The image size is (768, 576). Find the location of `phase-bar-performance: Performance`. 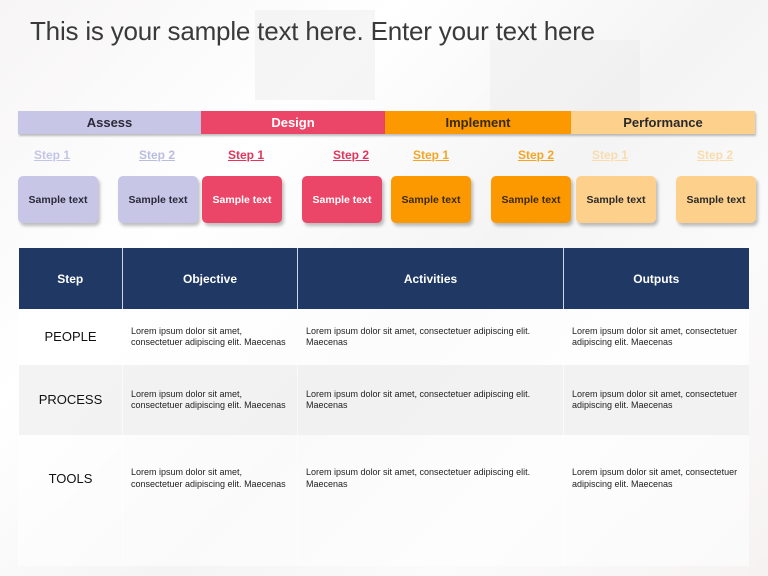

phase-bar-performance: Performance is located at coordinates (663, 122).